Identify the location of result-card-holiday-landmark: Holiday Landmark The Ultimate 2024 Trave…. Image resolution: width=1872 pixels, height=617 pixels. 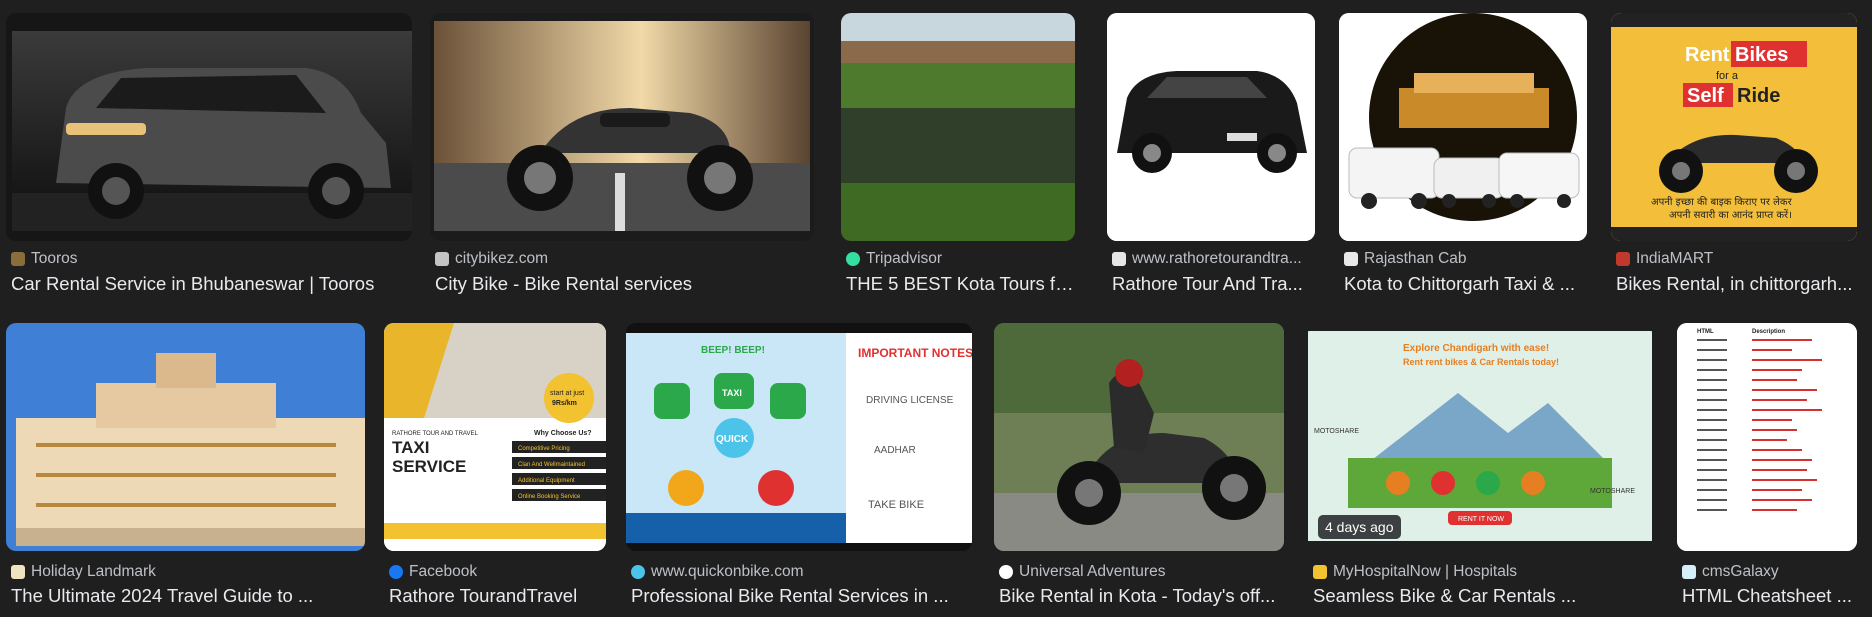
(185, 468).